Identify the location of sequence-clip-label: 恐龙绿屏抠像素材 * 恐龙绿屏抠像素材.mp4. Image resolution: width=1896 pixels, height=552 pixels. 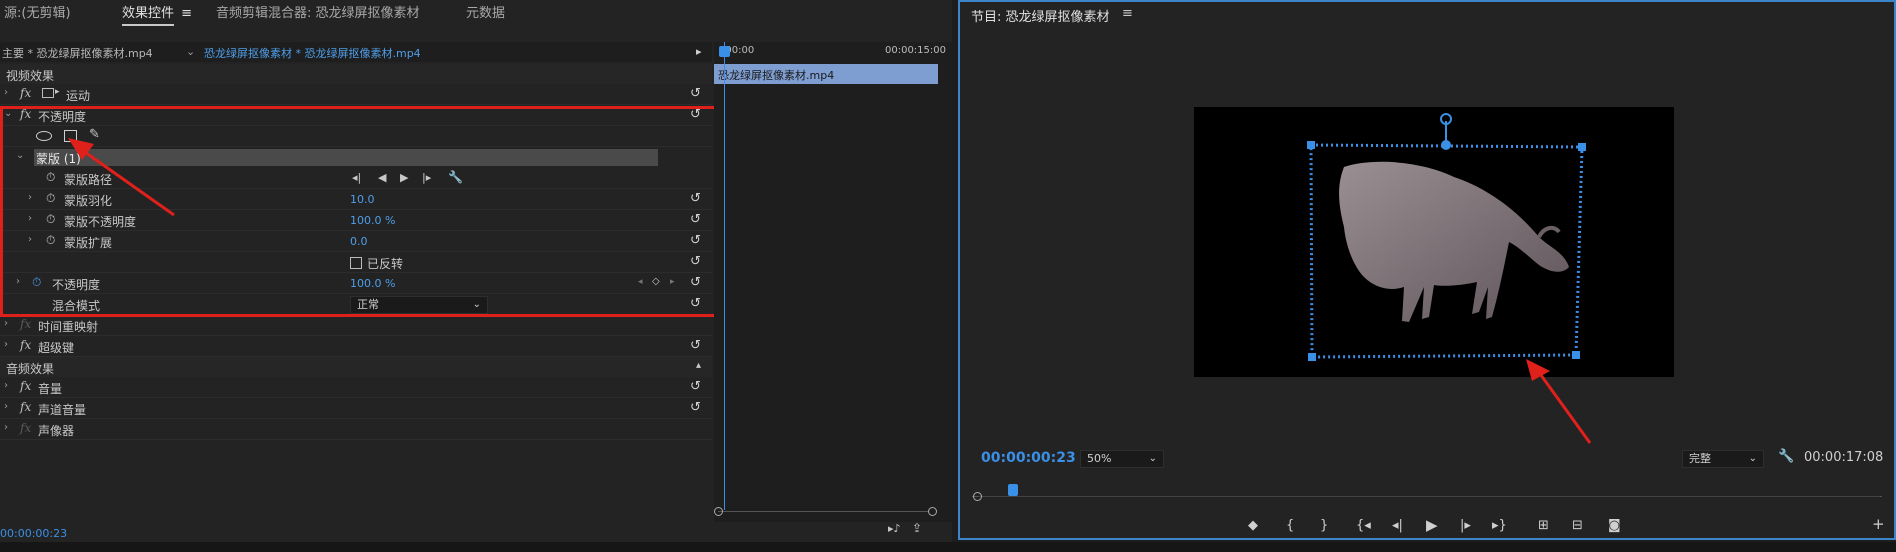
(312, 53).